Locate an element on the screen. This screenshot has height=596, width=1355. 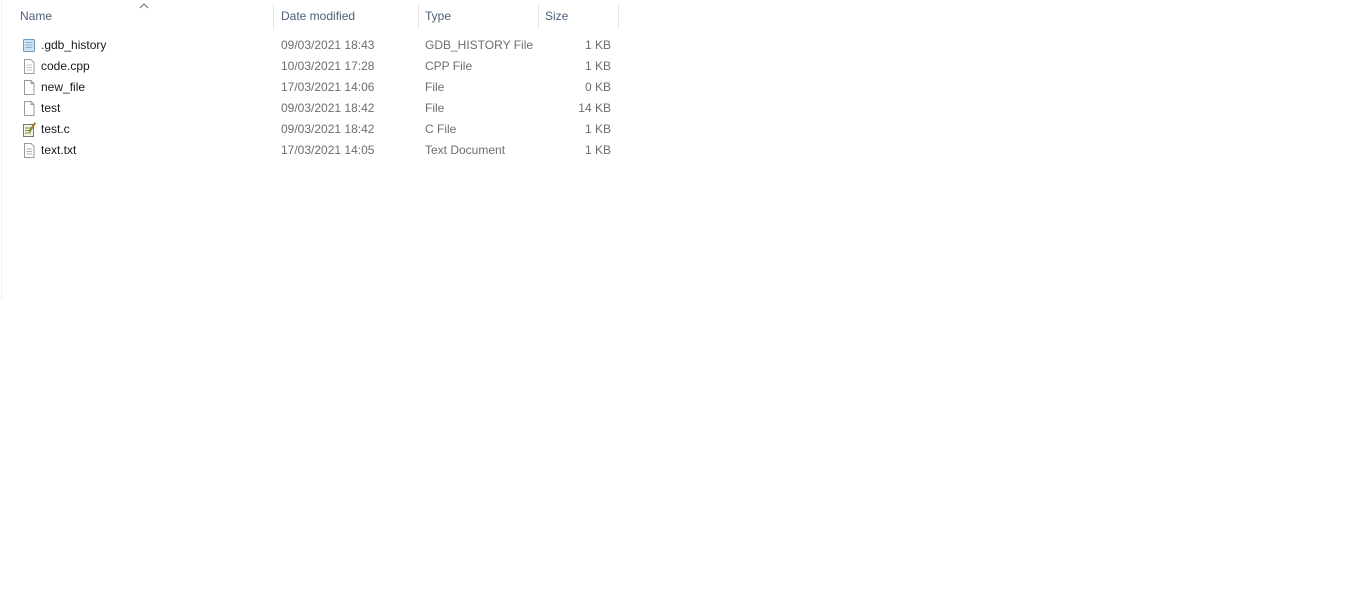
file-row: test 09/03/2021 18:42 File 14 KB is located at coordinates (310, 108).